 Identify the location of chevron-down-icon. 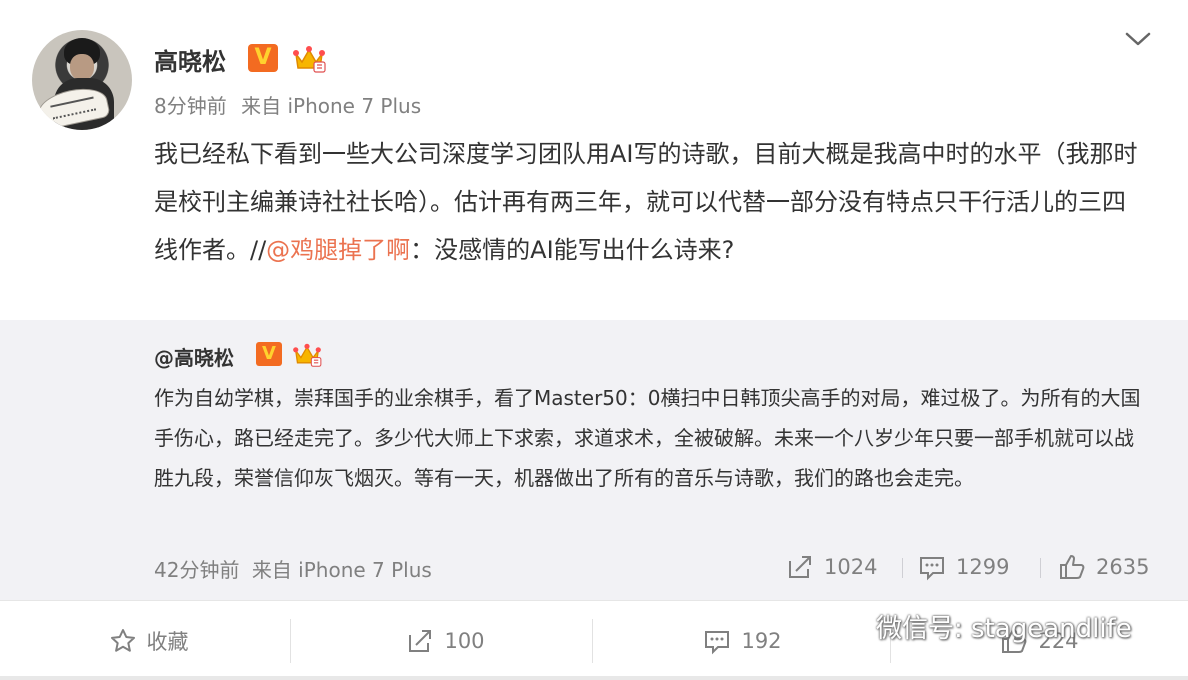
(1138, 39).